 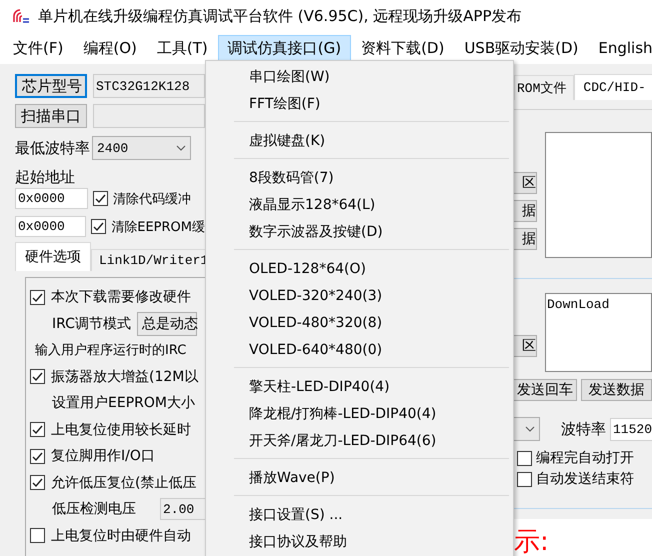 I want to click on menu-entry: VOLED-640*480(0), so click(x=359, y=349).